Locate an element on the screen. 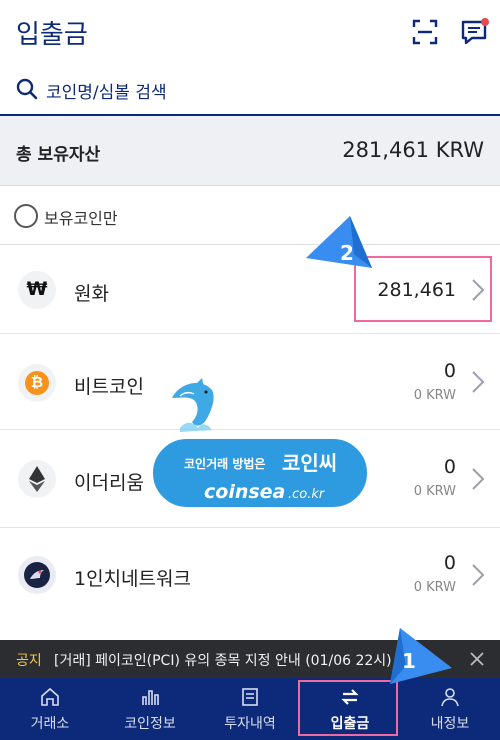 The image size is (500, 740). svg-text: .co.kr is located at coordinates (307, 494).